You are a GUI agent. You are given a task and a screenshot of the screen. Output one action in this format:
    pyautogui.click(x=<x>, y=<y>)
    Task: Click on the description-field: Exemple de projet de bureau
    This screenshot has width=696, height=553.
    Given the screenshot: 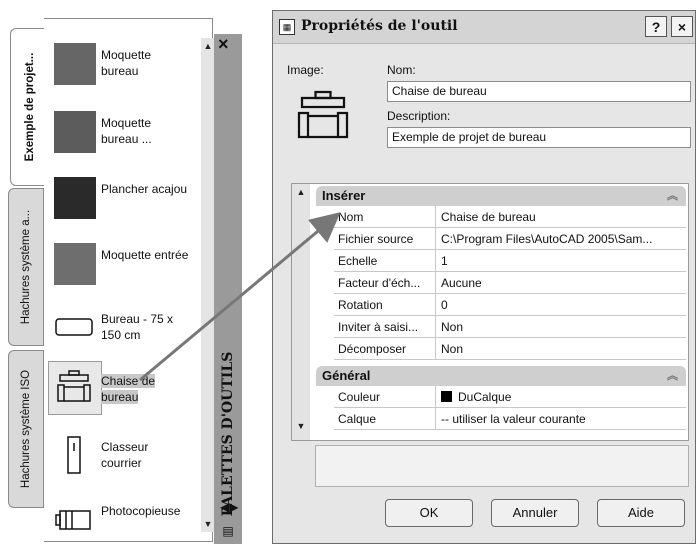 What is the action you would take?
    pyautogui.click(x=539, y=137)
    